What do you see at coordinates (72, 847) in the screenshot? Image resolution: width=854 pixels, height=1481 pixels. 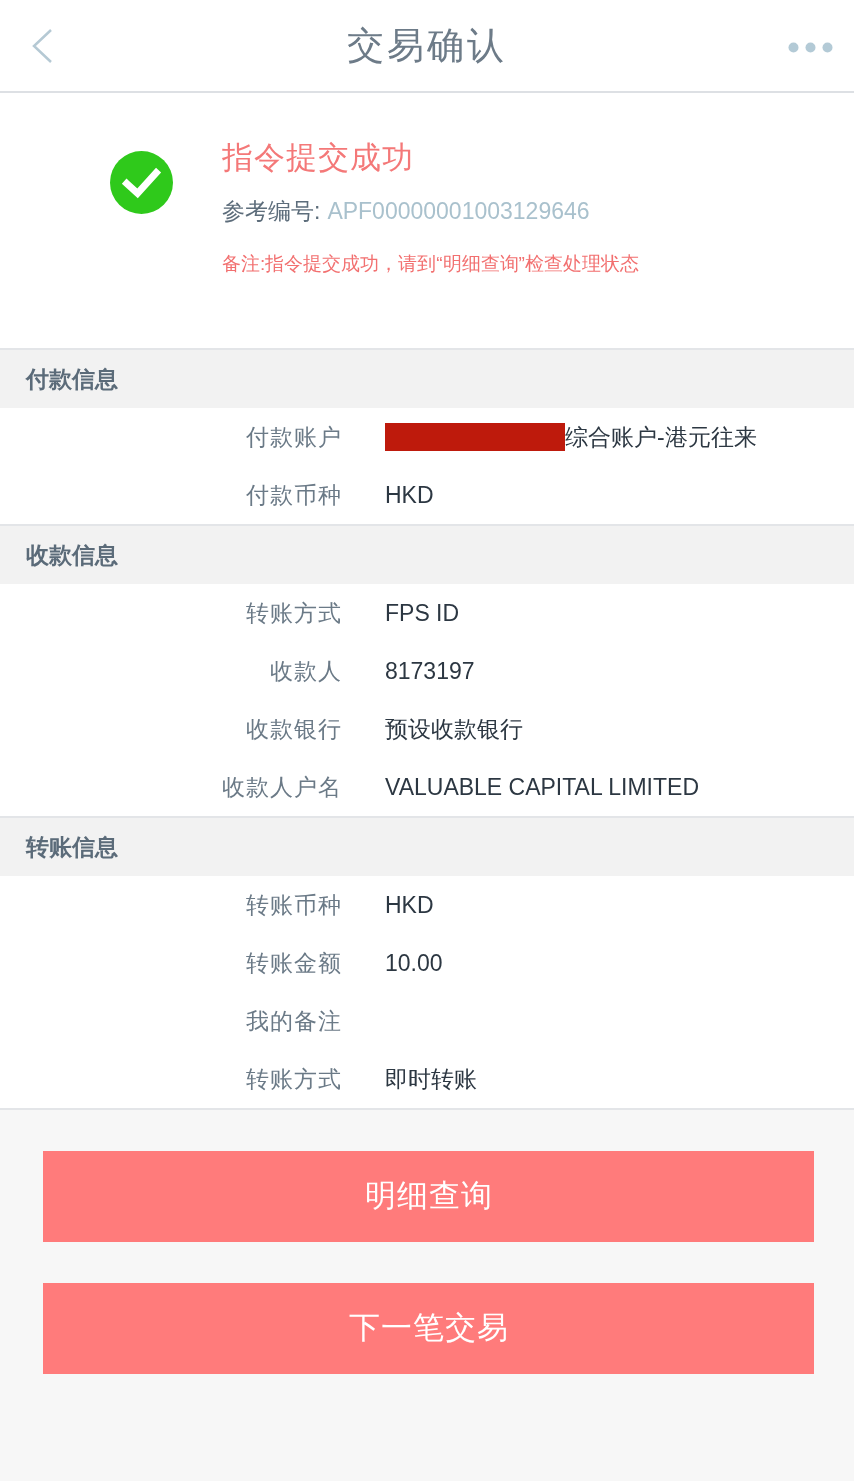 I see `section-title: 转账信息` at bounding box center [72, 847].